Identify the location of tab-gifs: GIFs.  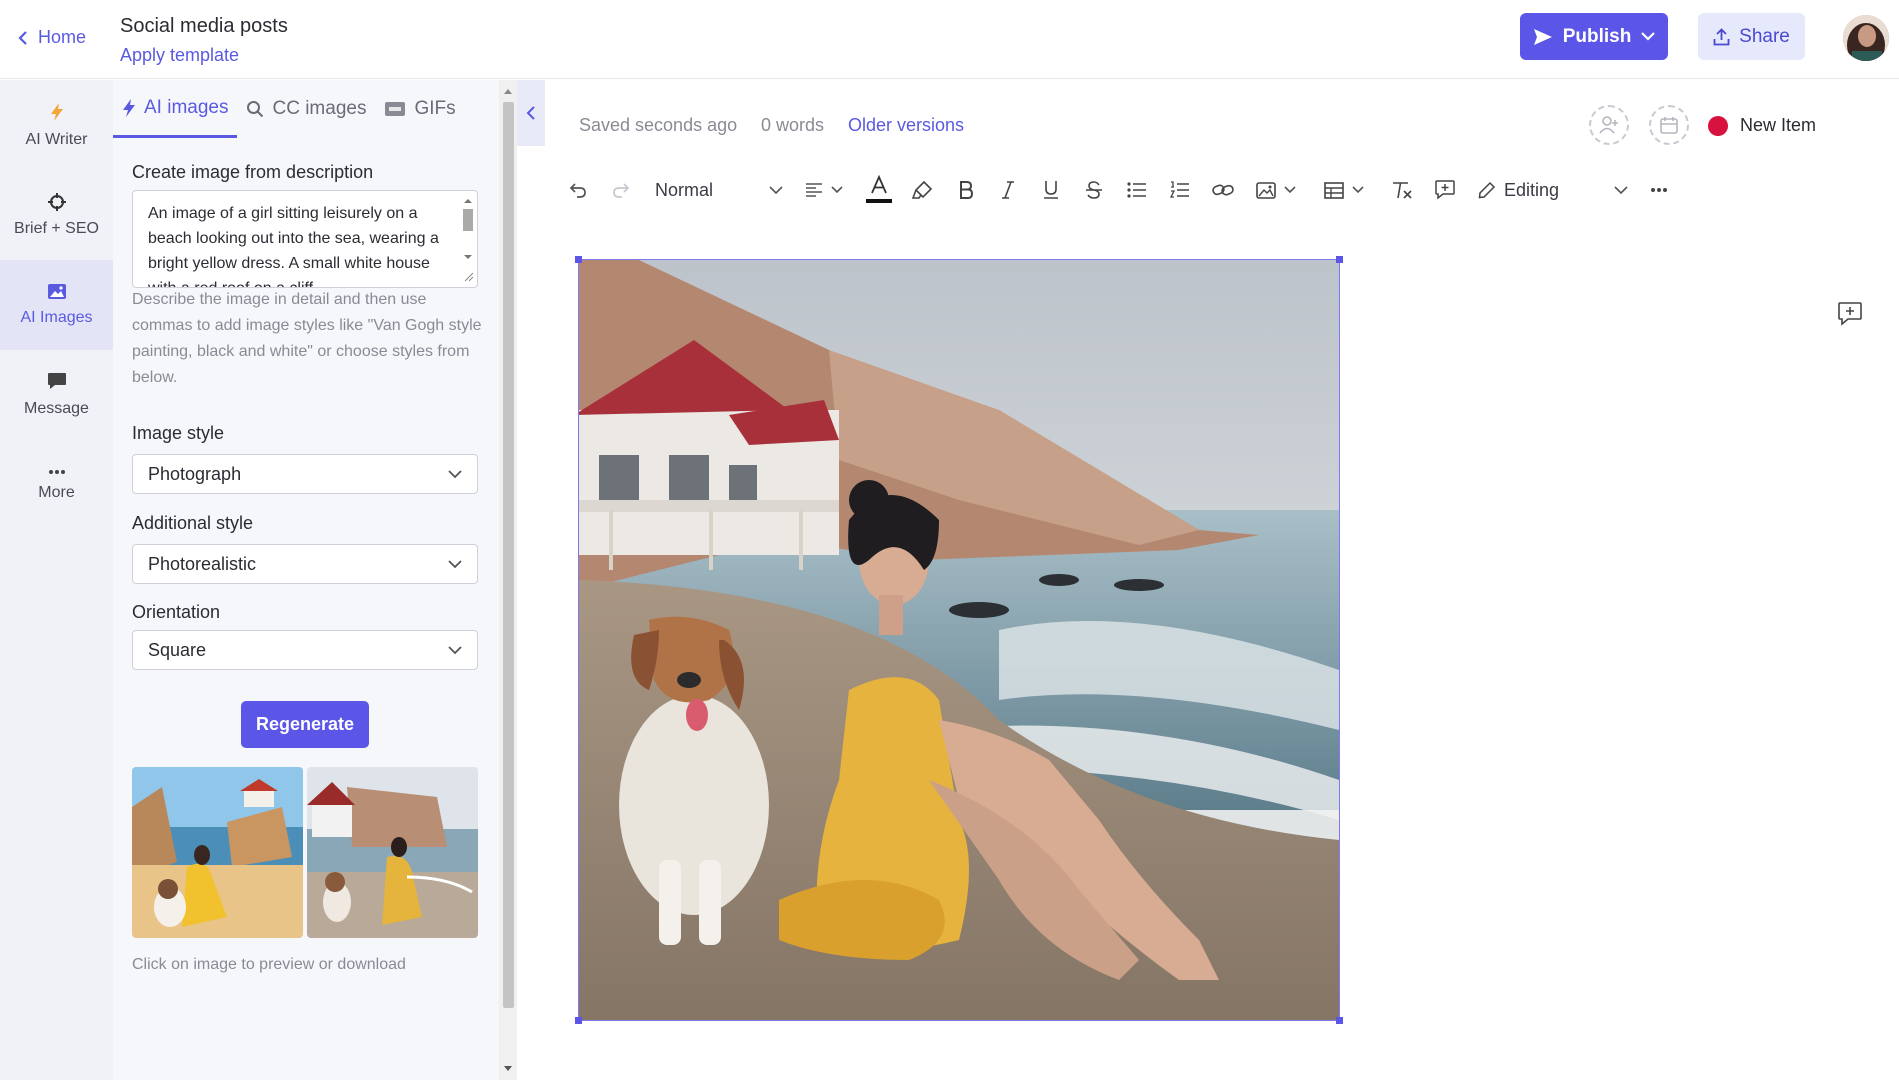
(419, 109).